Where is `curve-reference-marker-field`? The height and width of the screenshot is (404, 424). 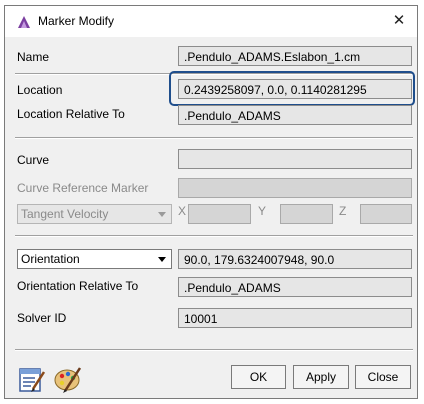 curve-reference-marker-field is located at coordinates (295, 188).